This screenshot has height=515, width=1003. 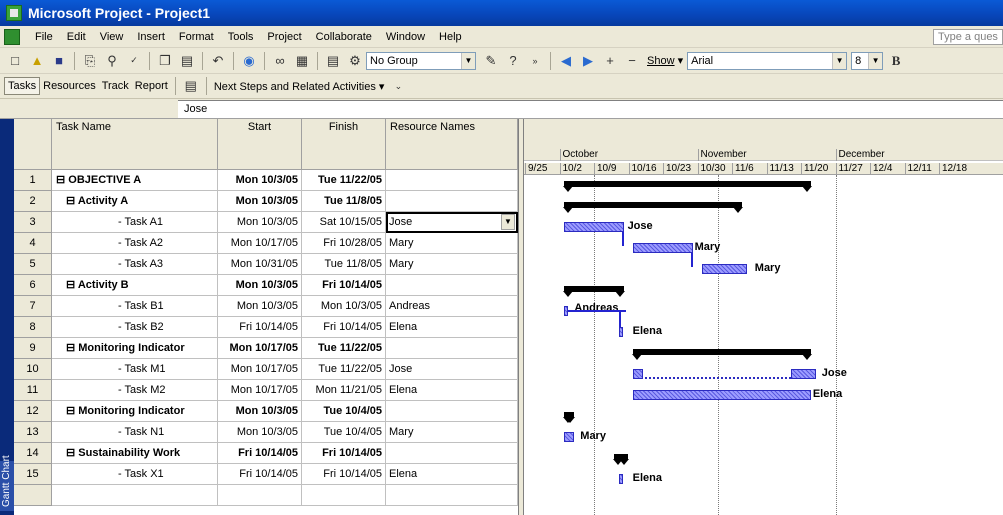 What do you see at coordinates (112, 61) in the screenshot?
I see `print-preview-icon: ⚲` at bounding box center [112, 61].